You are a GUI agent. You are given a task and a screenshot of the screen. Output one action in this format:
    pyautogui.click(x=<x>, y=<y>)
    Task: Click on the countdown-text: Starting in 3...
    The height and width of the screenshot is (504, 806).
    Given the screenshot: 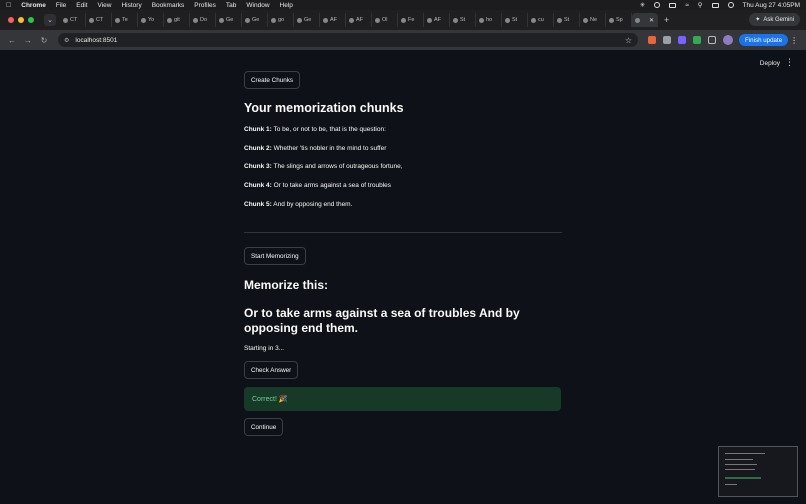 What is the action you would take?
    pyautogui.click(x=264, y=348)
    